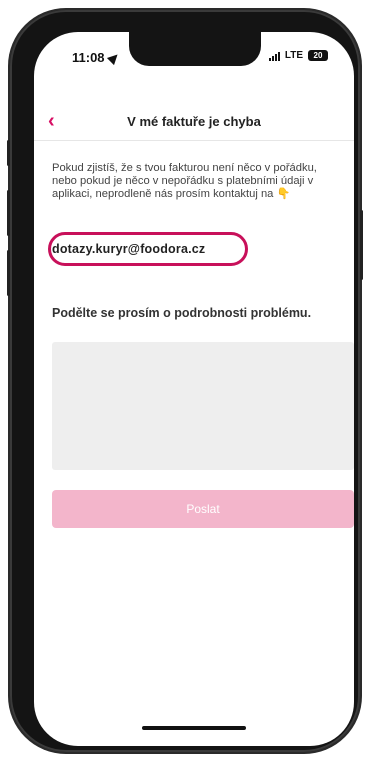  Describe the element at coordinates (318, 55) in the screenshot. I see `battery-icon: 20` at that location.